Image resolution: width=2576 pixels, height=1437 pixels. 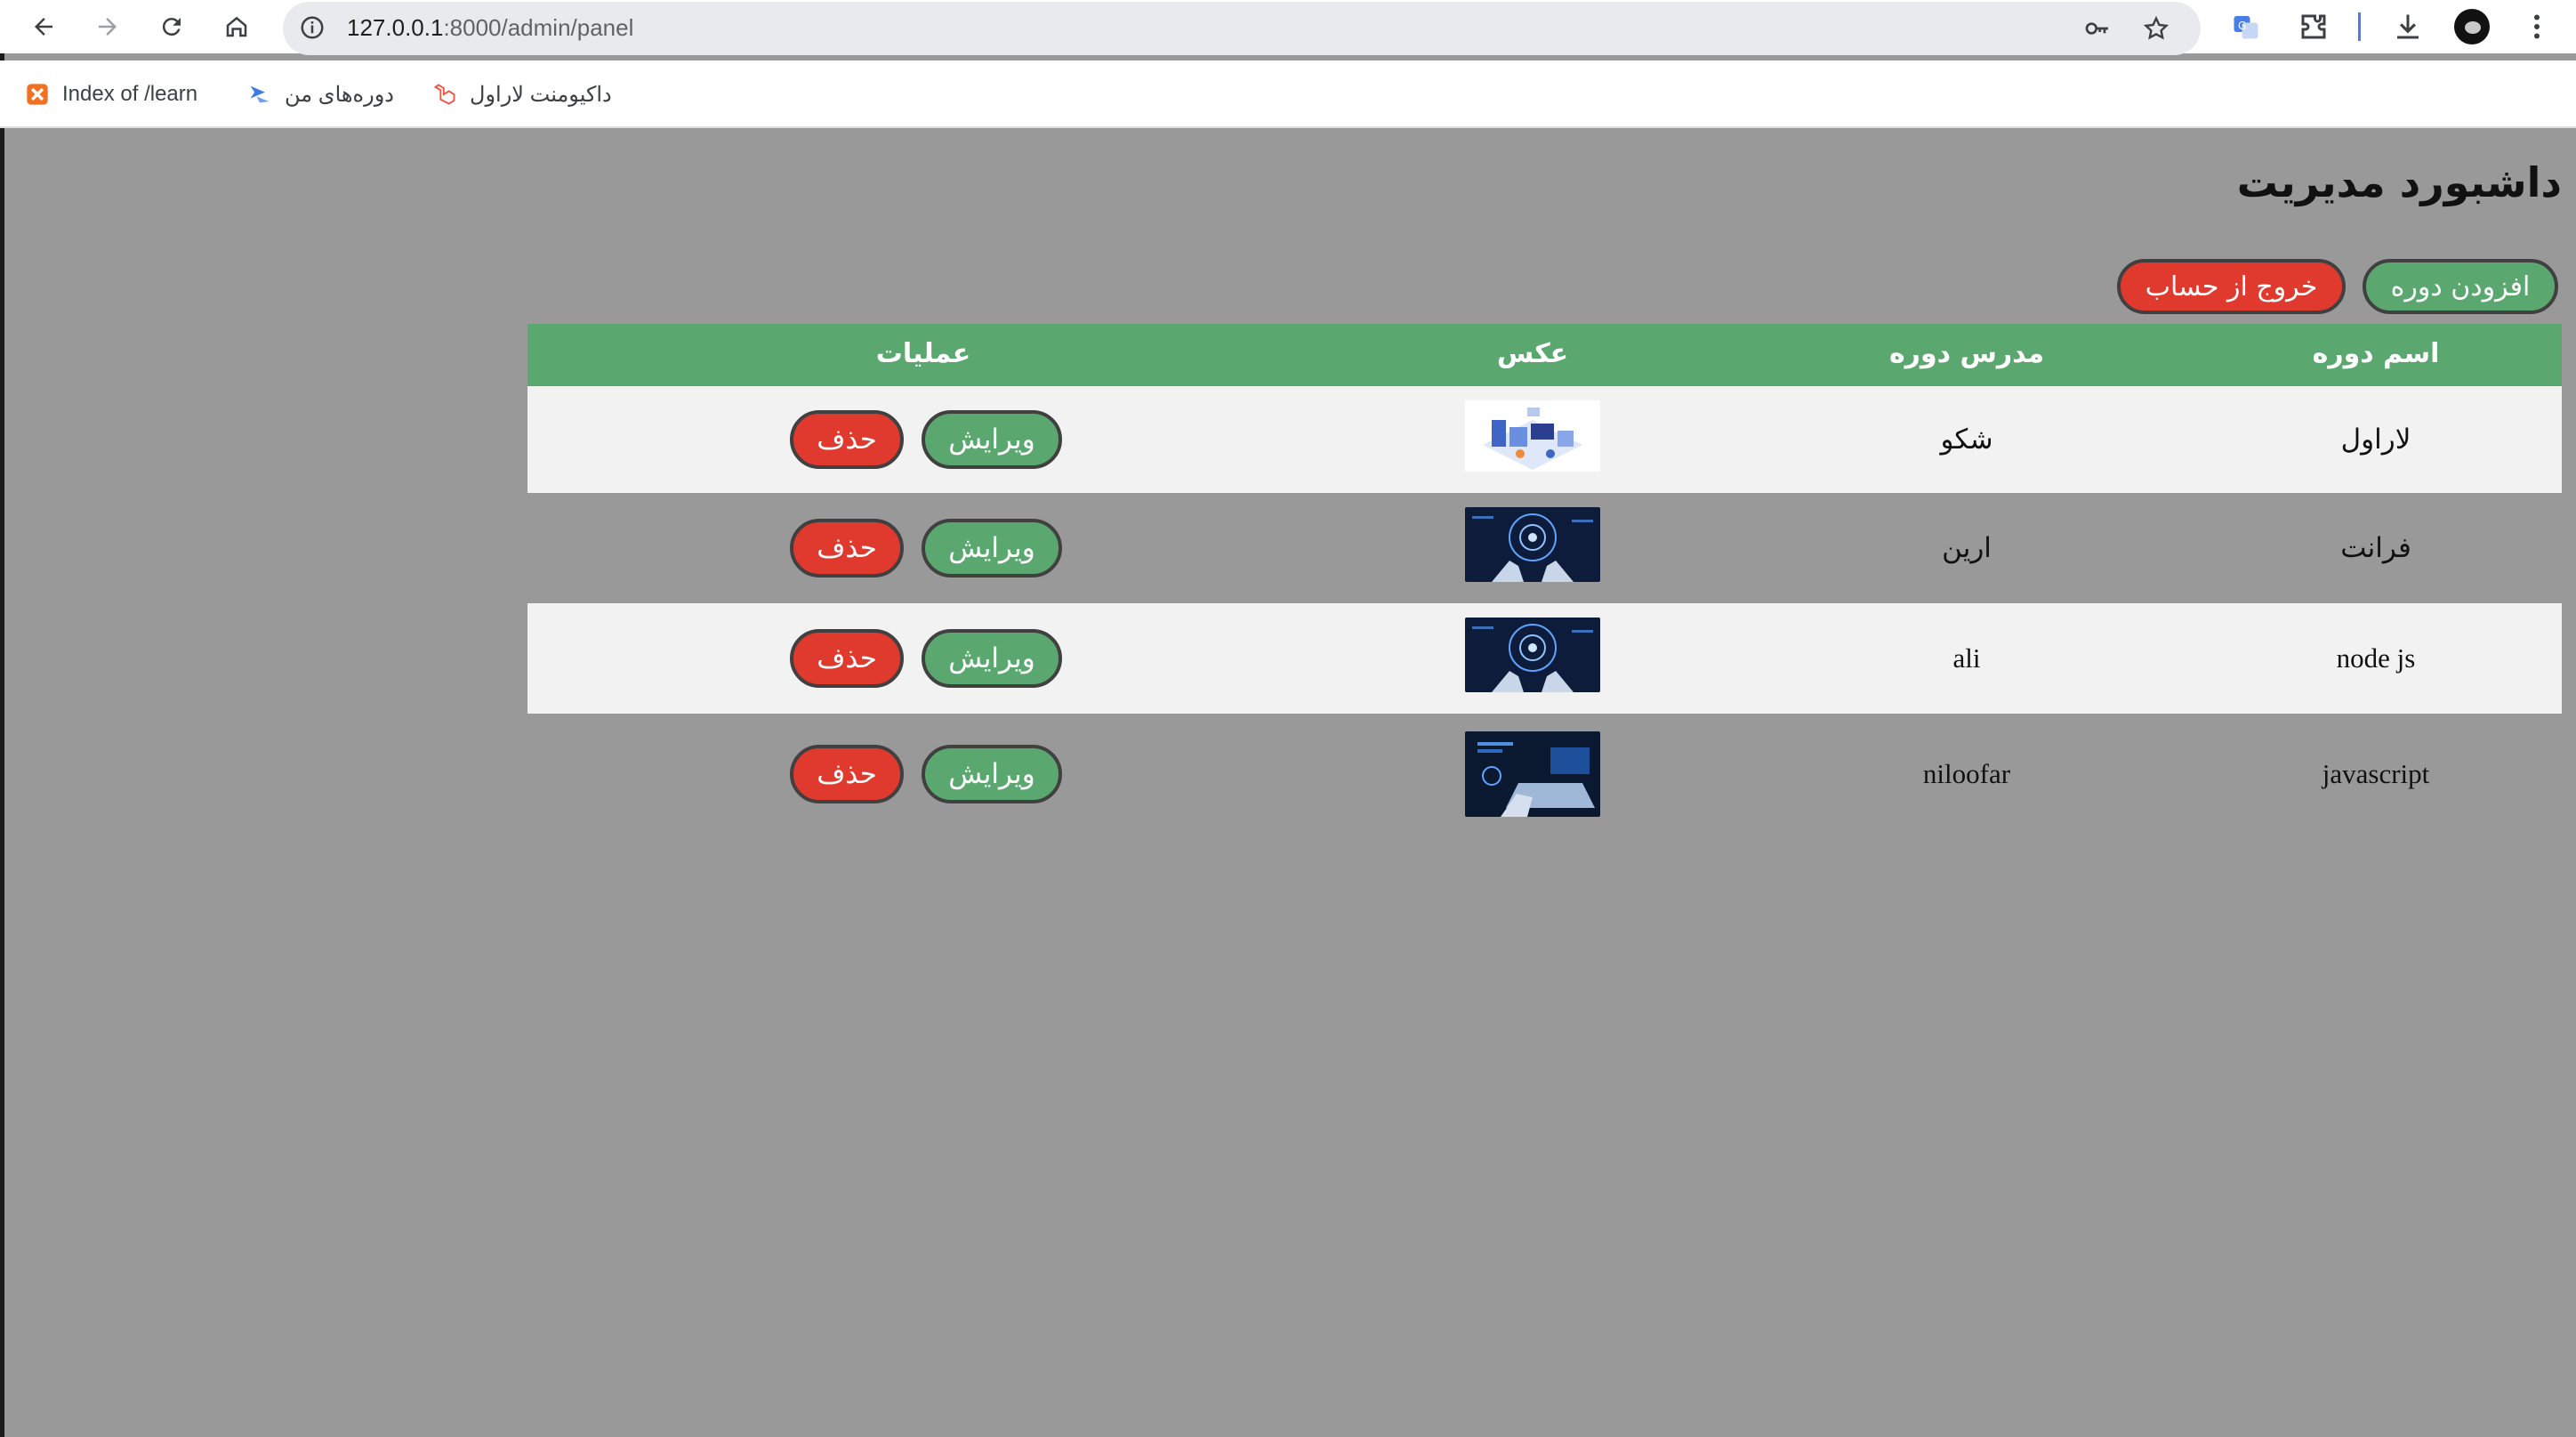 I want to click on add-course-button: افزودن دوره, so click(x=2460, y=286).